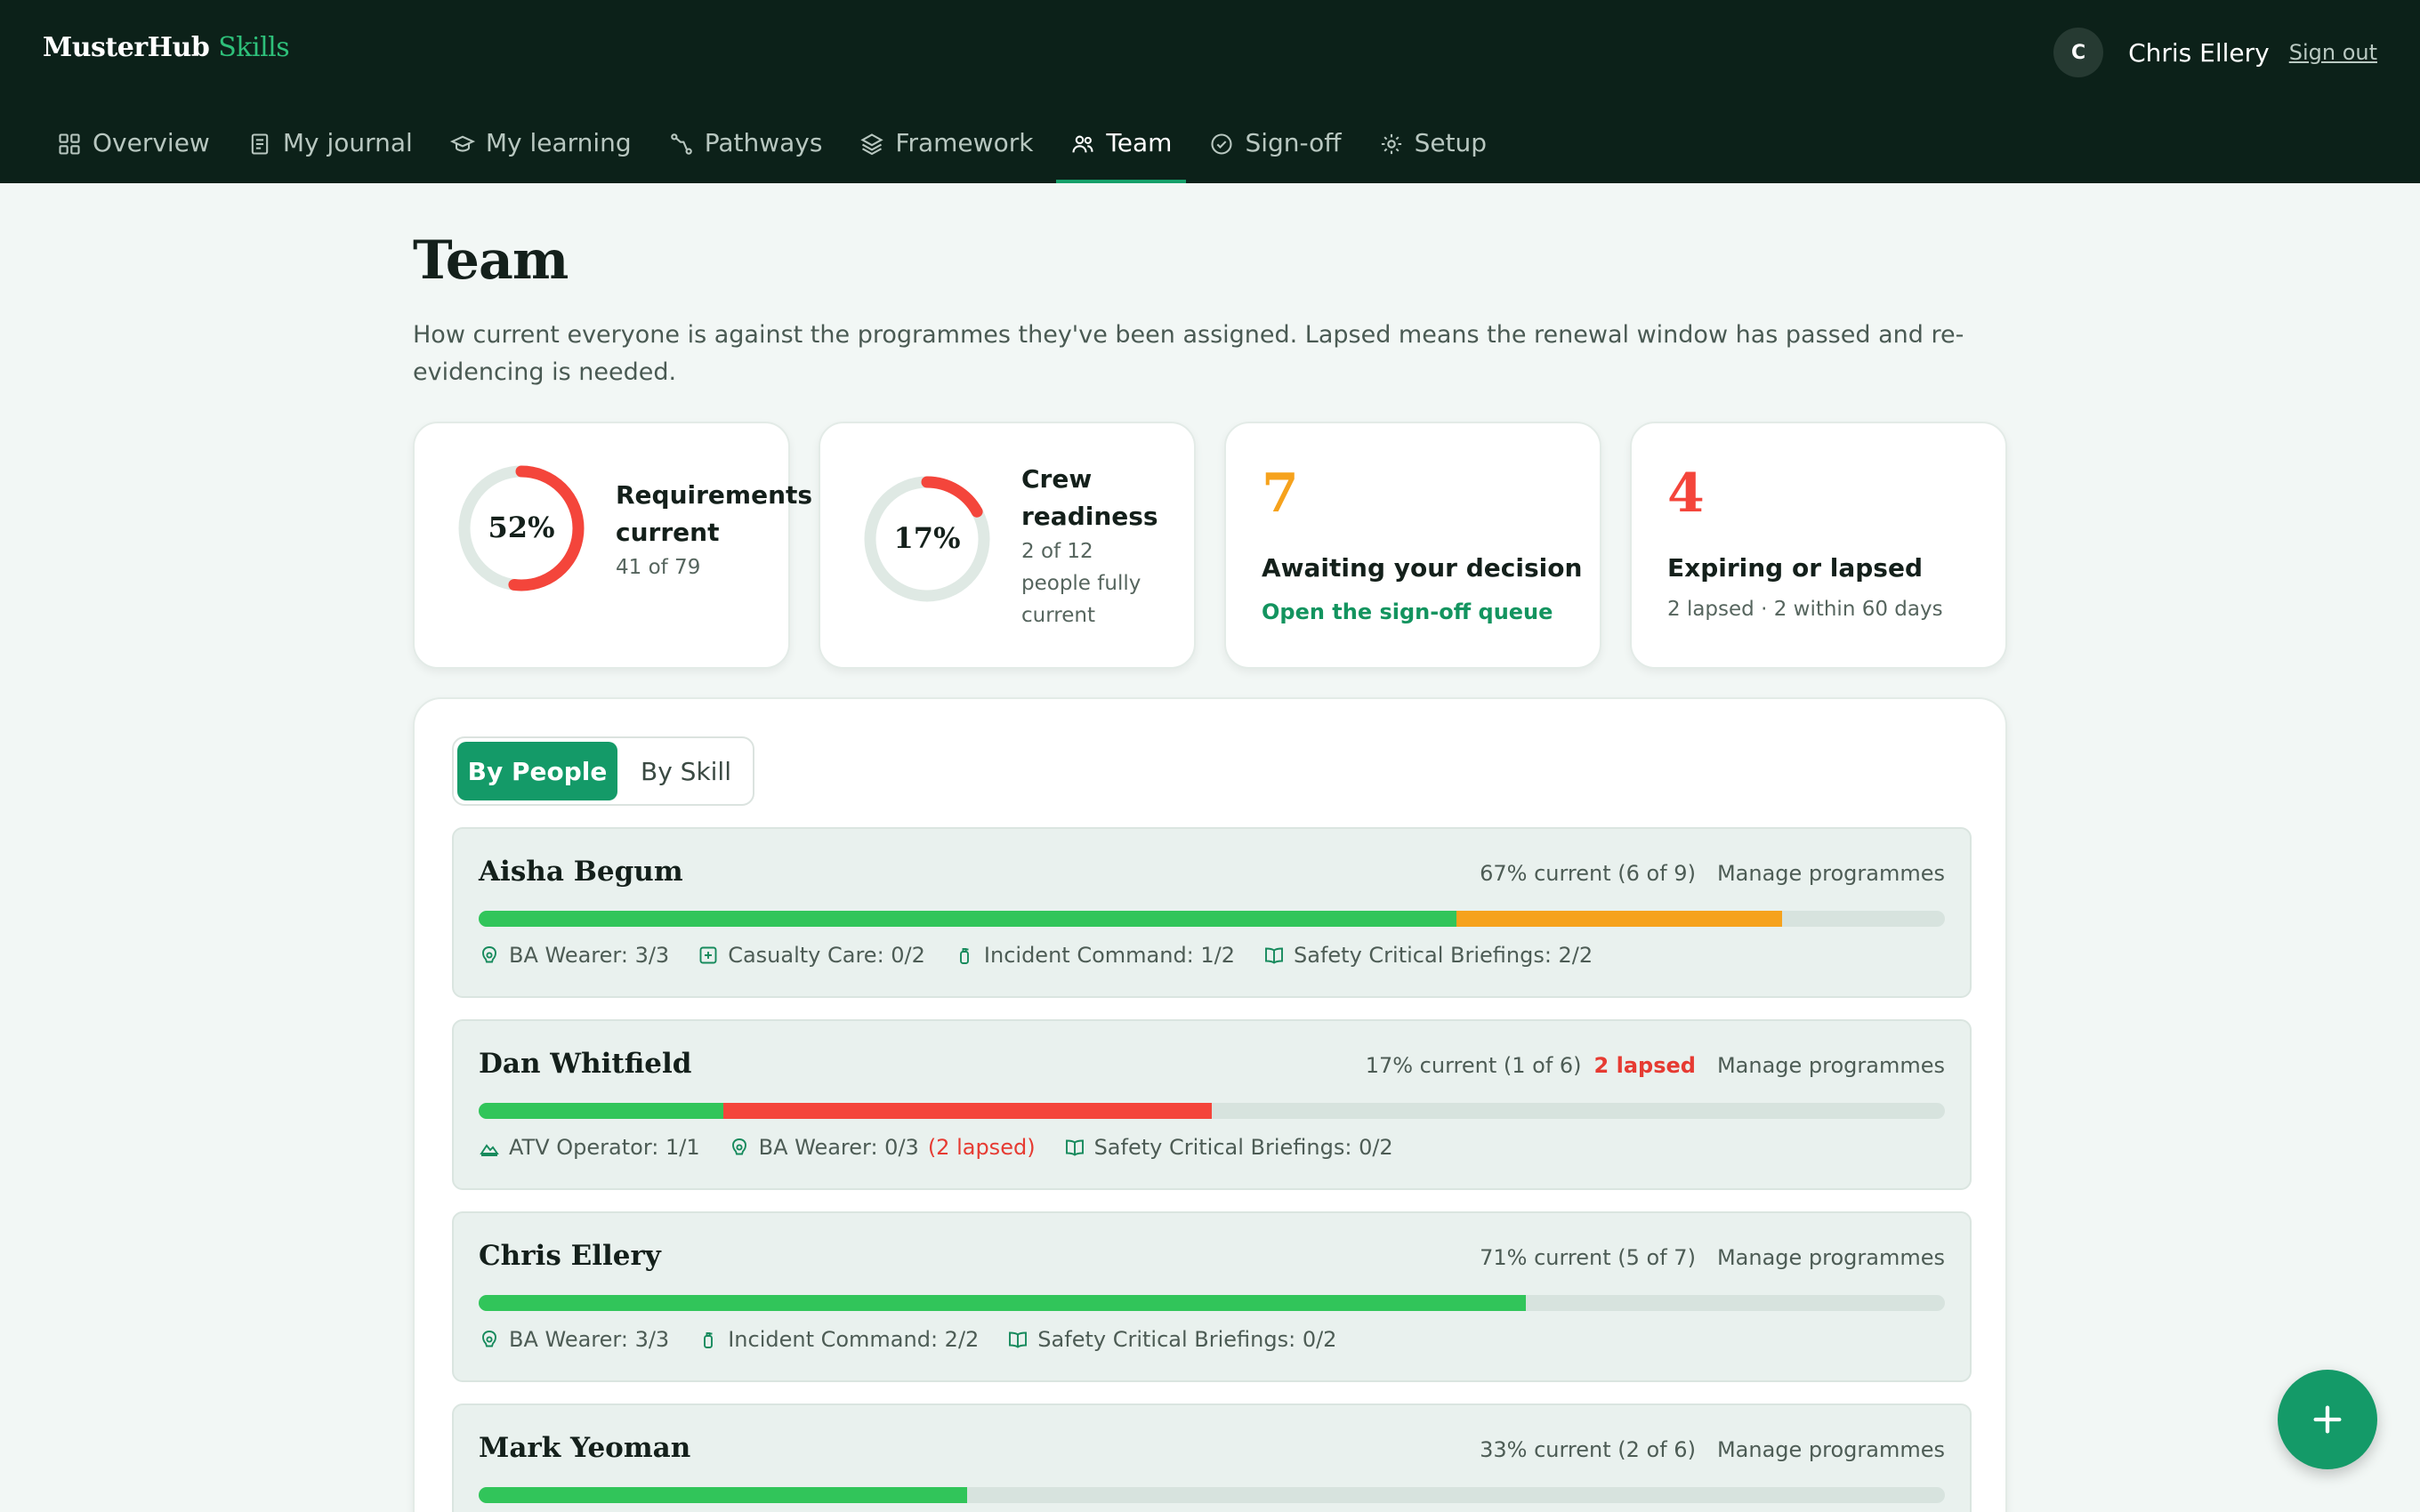  What do you see at coordinates (1473, 1065) in the screenshot?
I see `person-summary: 17% current (1 of 6)` at bounding box center [1473, 1065].